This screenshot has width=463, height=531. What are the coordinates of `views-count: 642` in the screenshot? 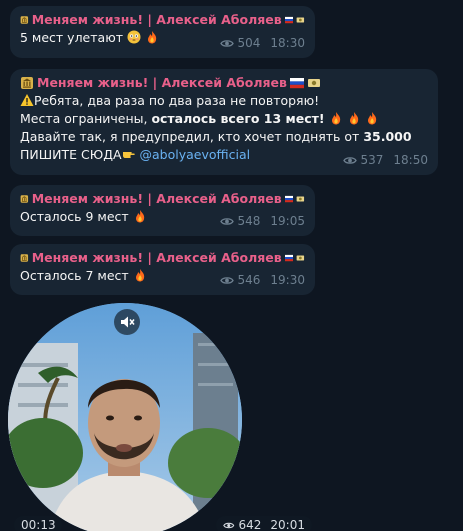 It's located at (250, 524).